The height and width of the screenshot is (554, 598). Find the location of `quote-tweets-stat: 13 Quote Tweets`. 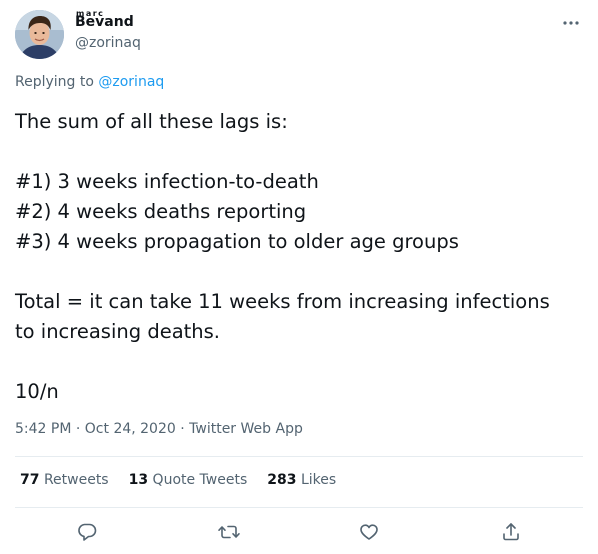

quote-tweets-stat: 13 Quote Tweets is located at coordinates (188, 480).